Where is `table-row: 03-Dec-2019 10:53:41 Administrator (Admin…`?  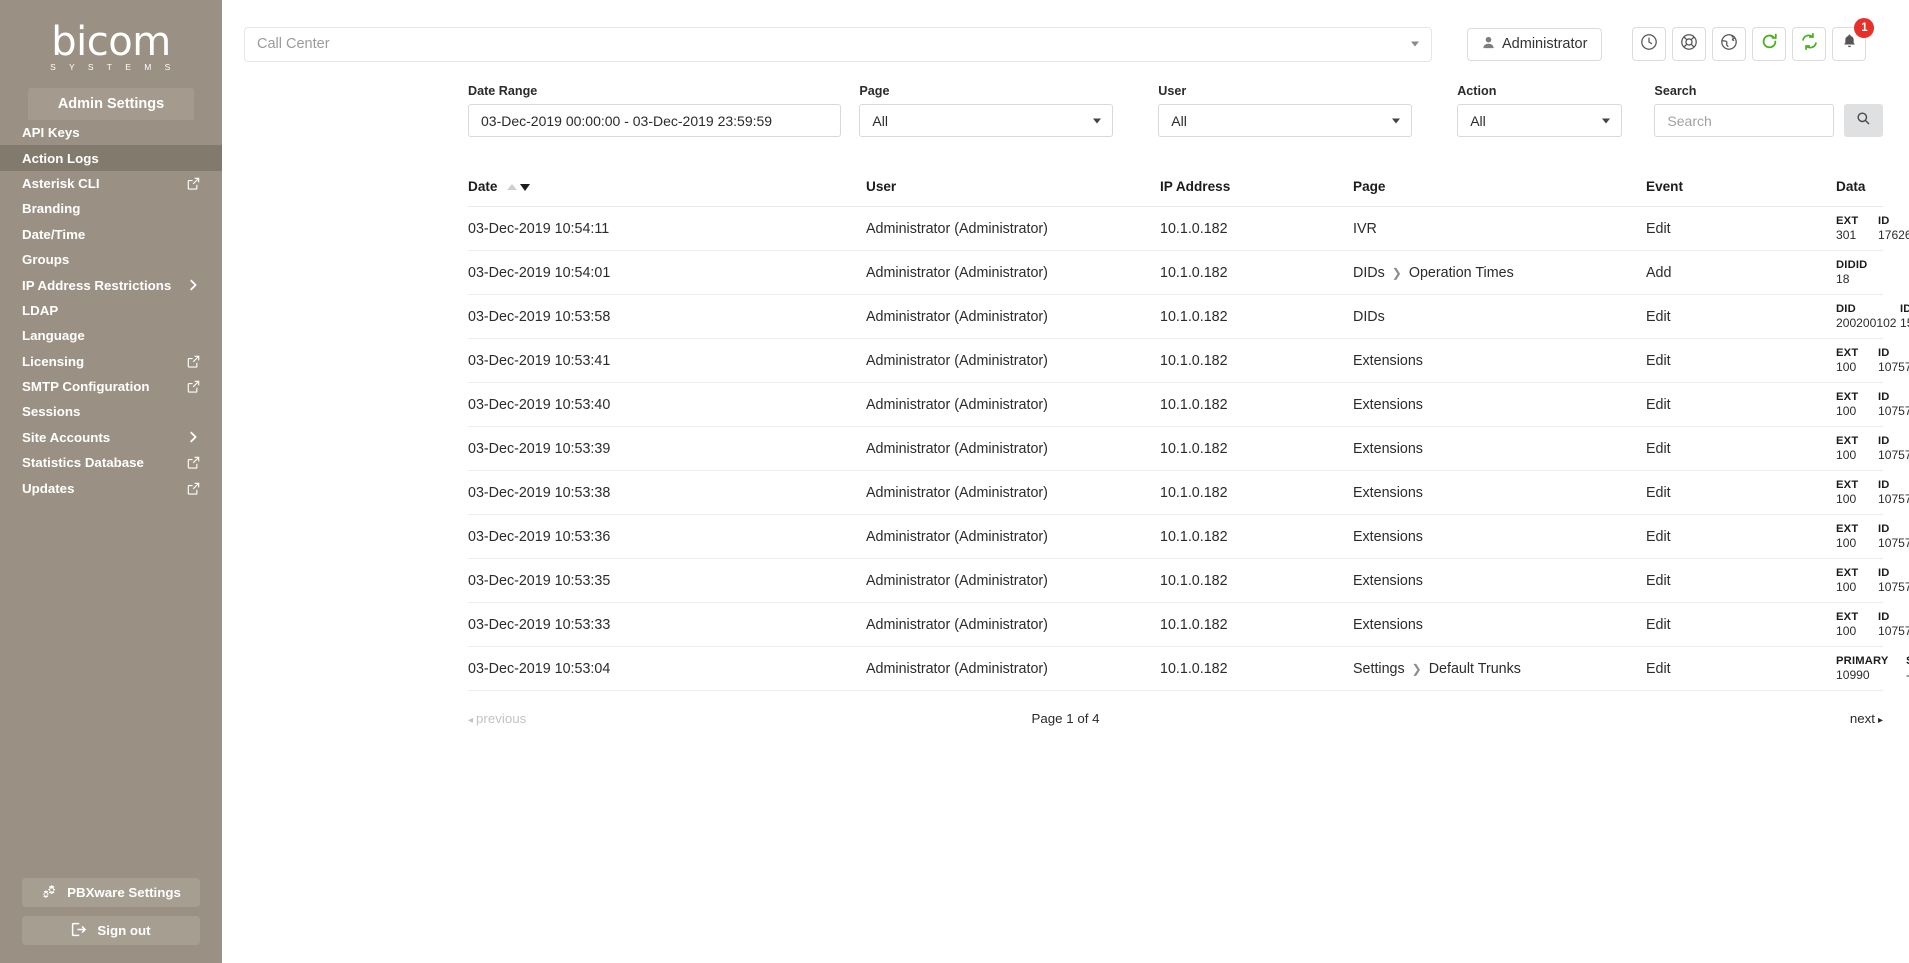 table-row: 03-Dec-2019 10:53:41 Administrator (Admin… is located at coordinates (1188, 360).